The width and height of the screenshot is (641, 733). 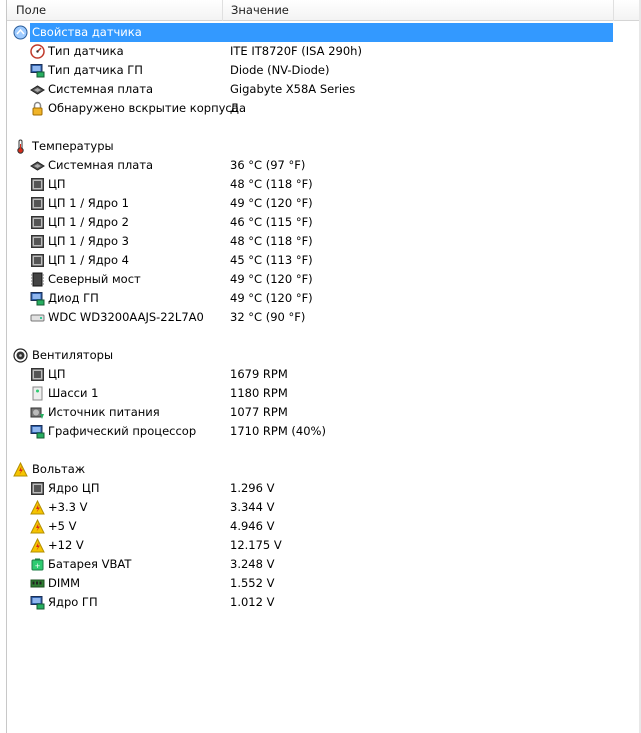 I want to click on row-value: Diode (NV-Diode), so click(x=280, y=70).